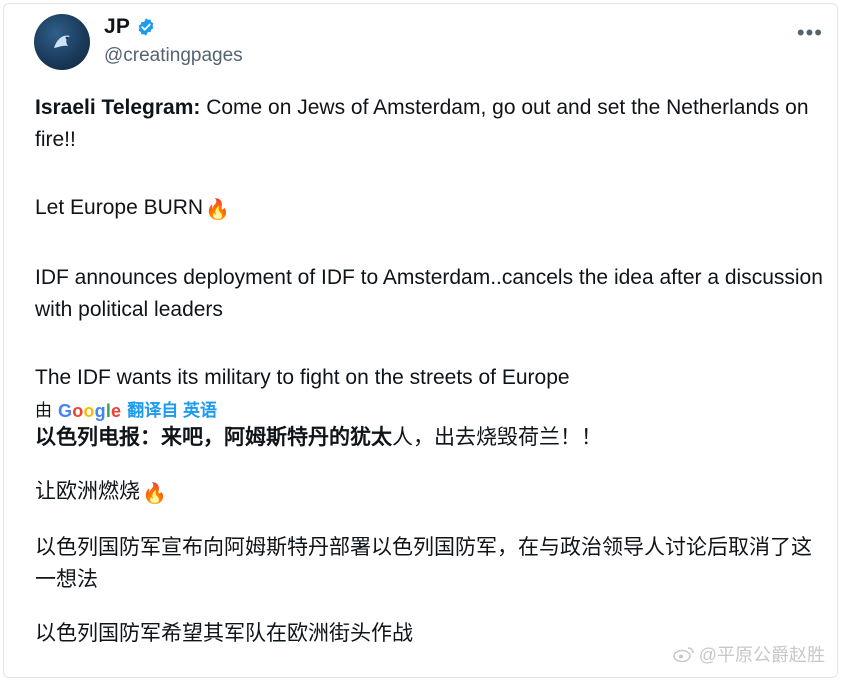 The image size is (841, 681). I want to click on watermark-text: @平原公爵赵胜, so click(761, 655).